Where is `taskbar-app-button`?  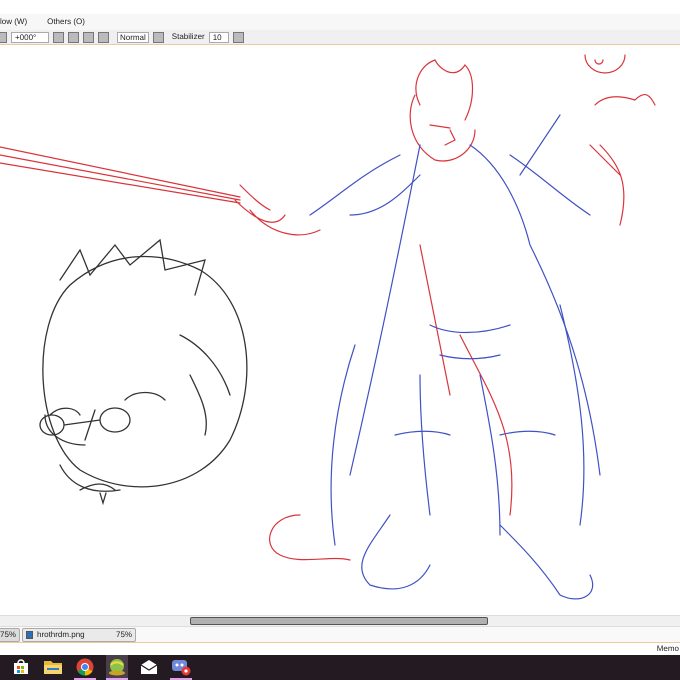 taskbar-app-button is located at coordinates (117, 667).